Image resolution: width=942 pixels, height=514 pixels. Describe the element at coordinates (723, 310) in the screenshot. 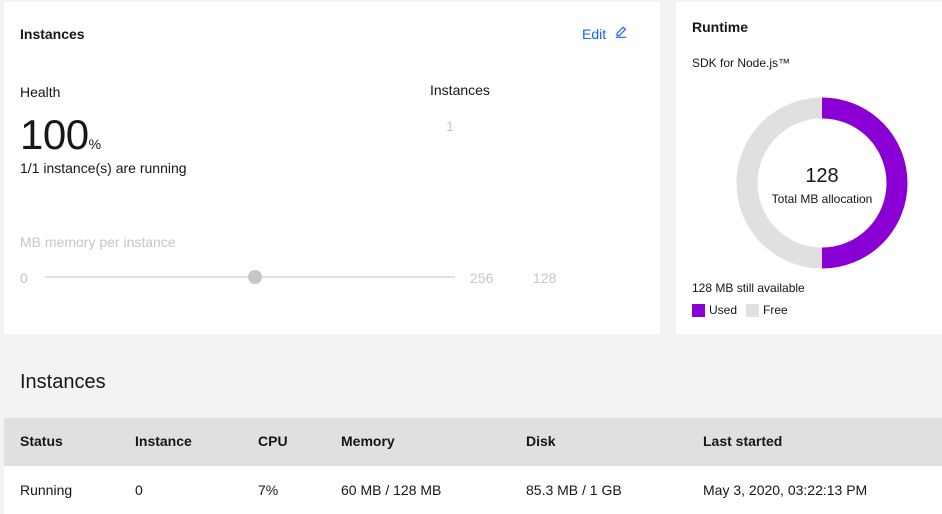

I see `legend-used-label: Used` at that location.